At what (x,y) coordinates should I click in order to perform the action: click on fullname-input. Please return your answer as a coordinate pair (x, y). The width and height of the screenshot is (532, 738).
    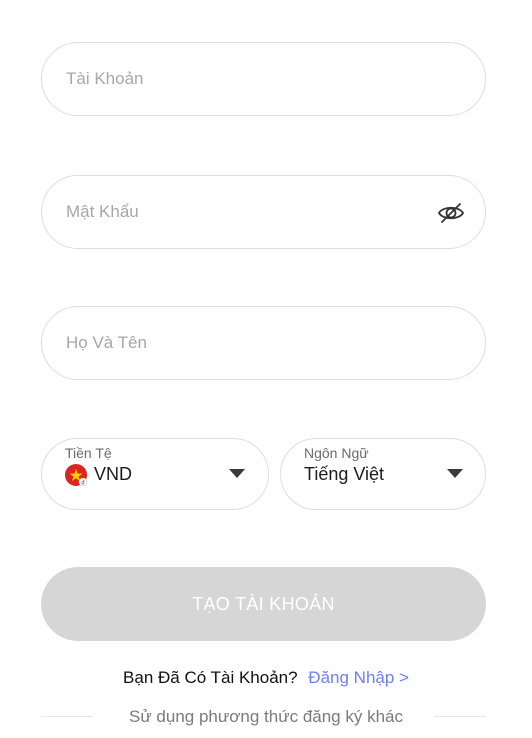
    Looking at the image, I should click on (236, 343).